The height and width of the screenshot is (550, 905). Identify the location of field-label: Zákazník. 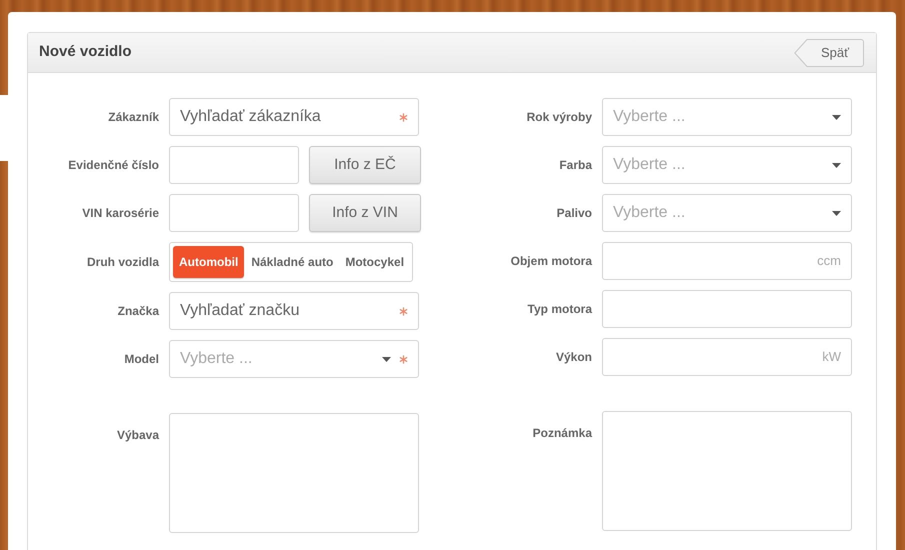
(133, 117).